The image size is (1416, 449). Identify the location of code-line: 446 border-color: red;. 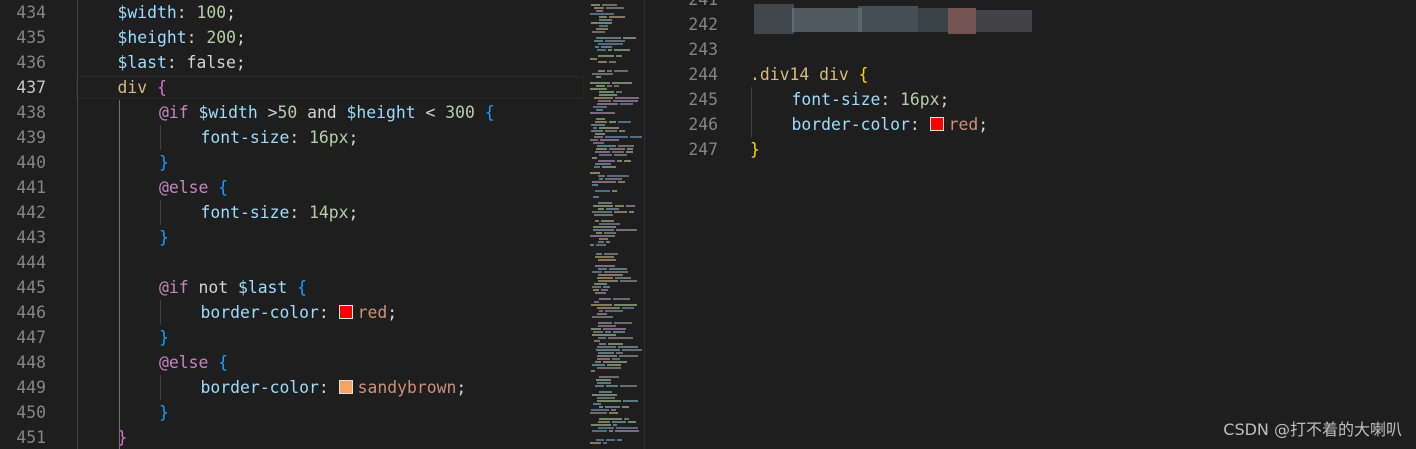
(292, 312).